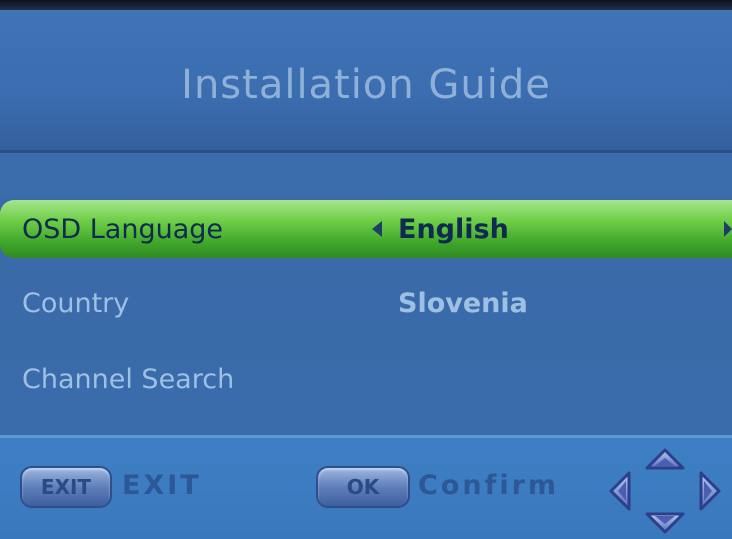  What do you see at coordinates (665, 491) in the screenshot?
I see `dpad-navigation-icon` at bounding box center [665, 491].